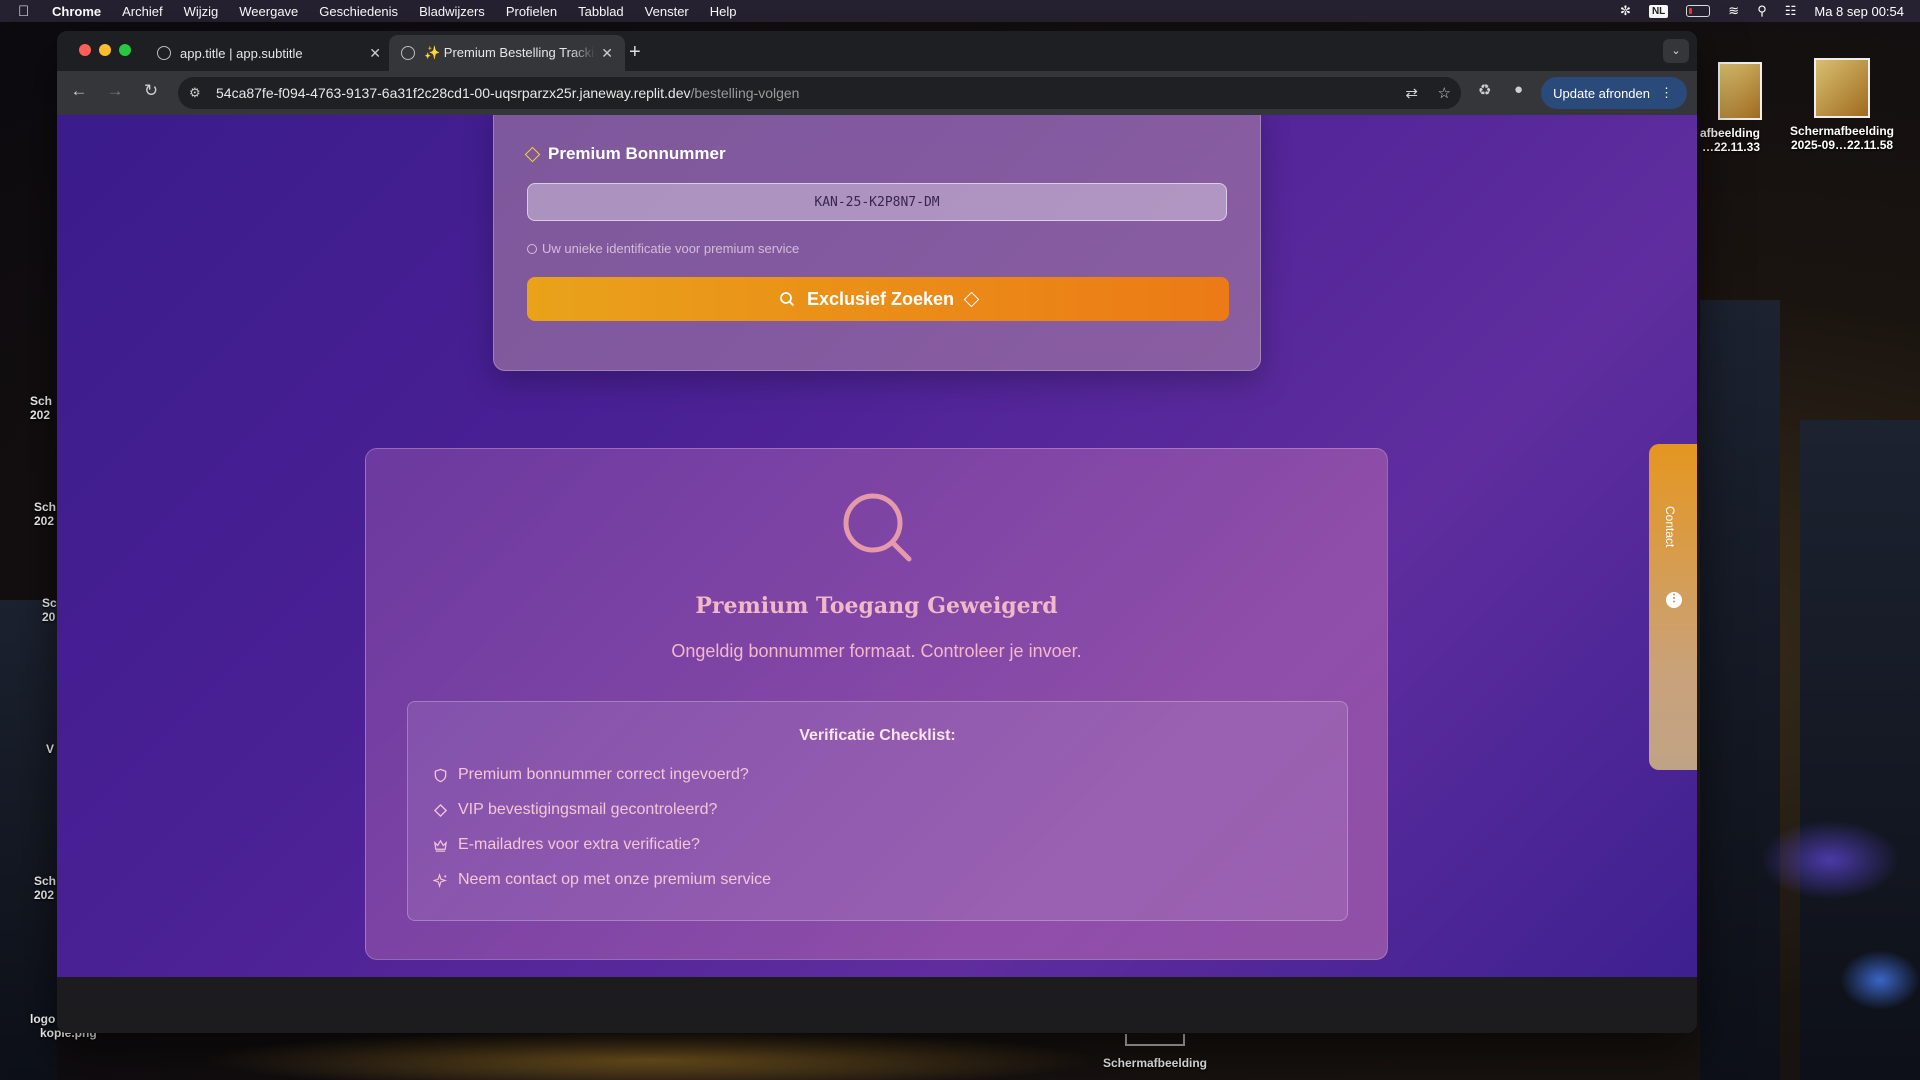 The height and width of the screenshot is (1080, 1920). Describe the element at coordinates (85, 50) in the screenshot. I see `close-window-button` at that location.